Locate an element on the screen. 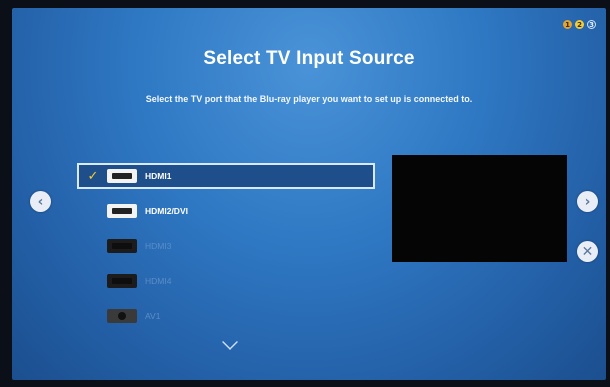 This screenshot has height=387, width=610. previous-button: ‹ is located at coordinates (40, 201).